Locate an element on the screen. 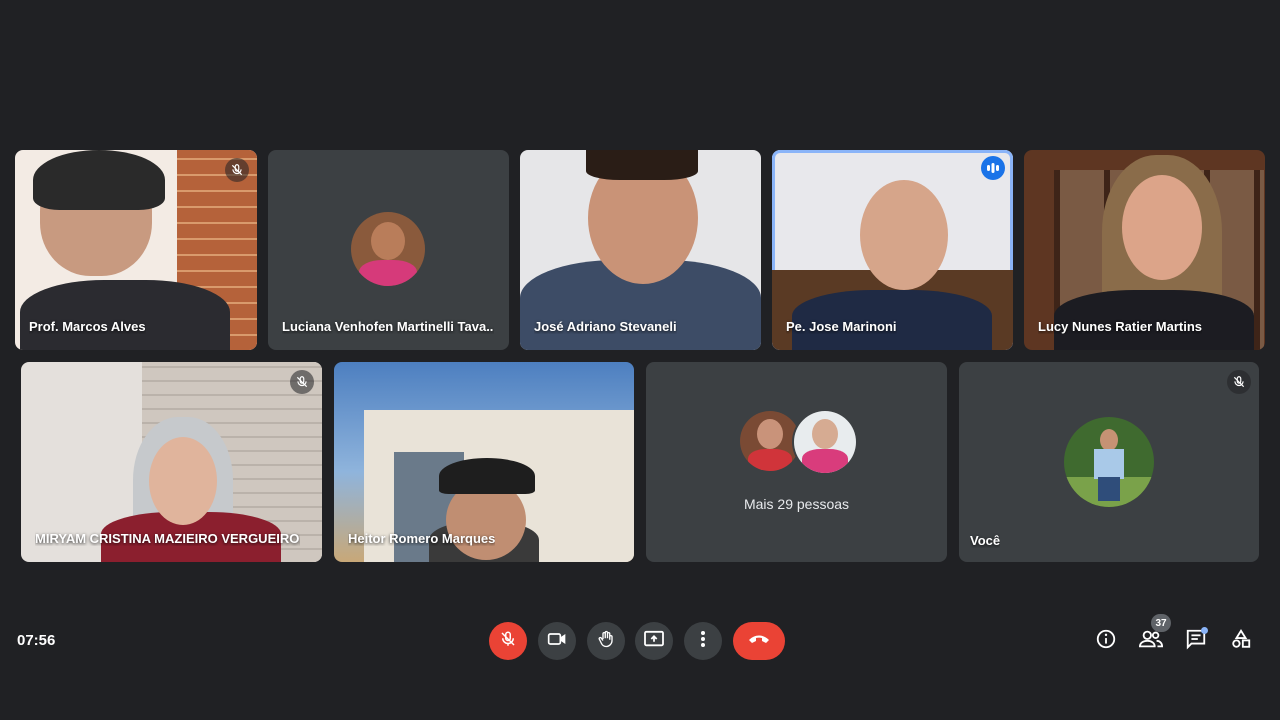 The height and width of the screenshot is (720, 1280). chat-unread-dot is located at coordinates (1204, 630).